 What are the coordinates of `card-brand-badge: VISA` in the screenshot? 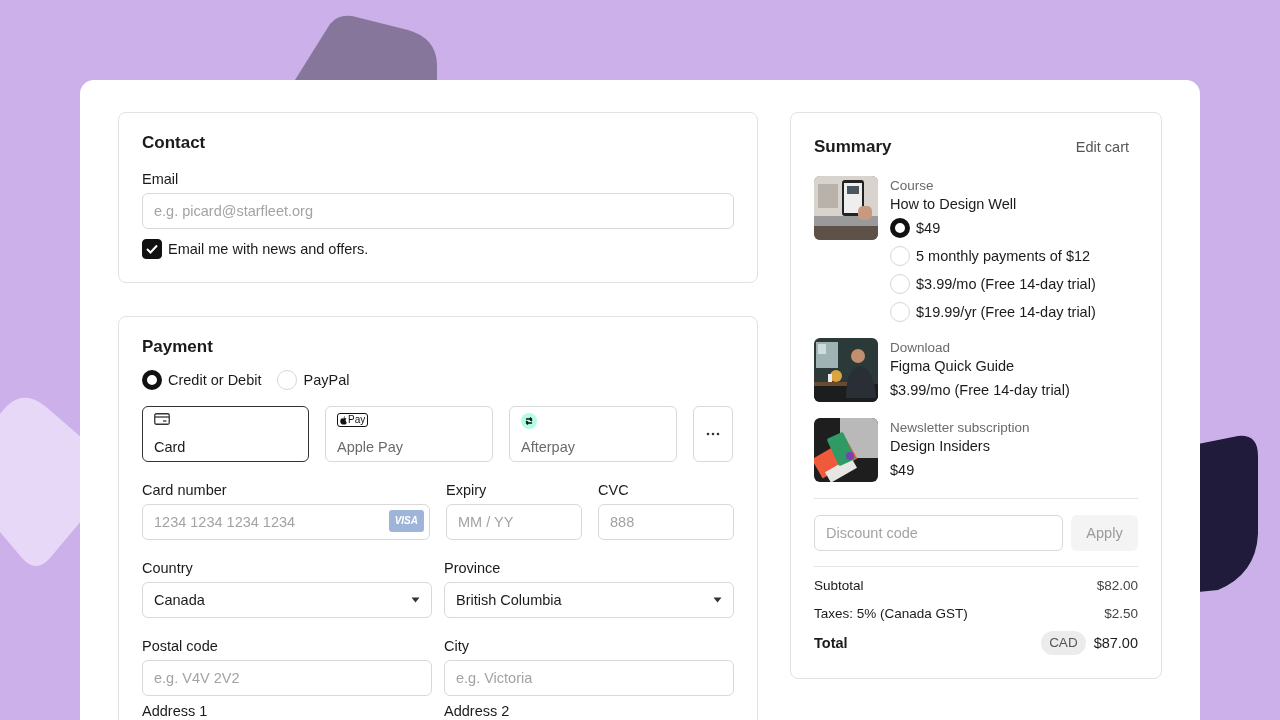 It's located at (406, 521).